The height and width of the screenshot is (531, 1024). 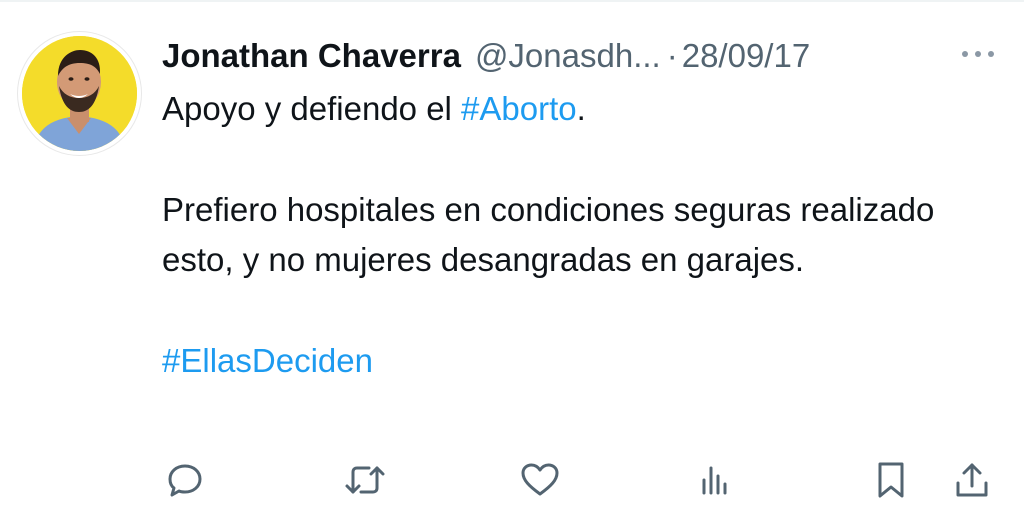 What do you see at coordinates (572, 361) in the screenshot?
I see `tweet-closing-line: #EllasDeciden` at bounding box center [572, 361].